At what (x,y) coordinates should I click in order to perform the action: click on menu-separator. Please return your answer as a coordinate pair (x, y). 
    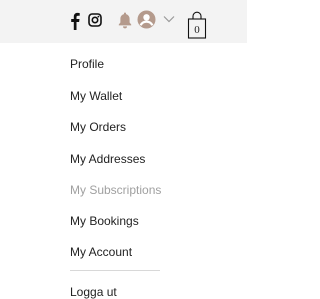
    Looking at the image, I should click on (115, 270).